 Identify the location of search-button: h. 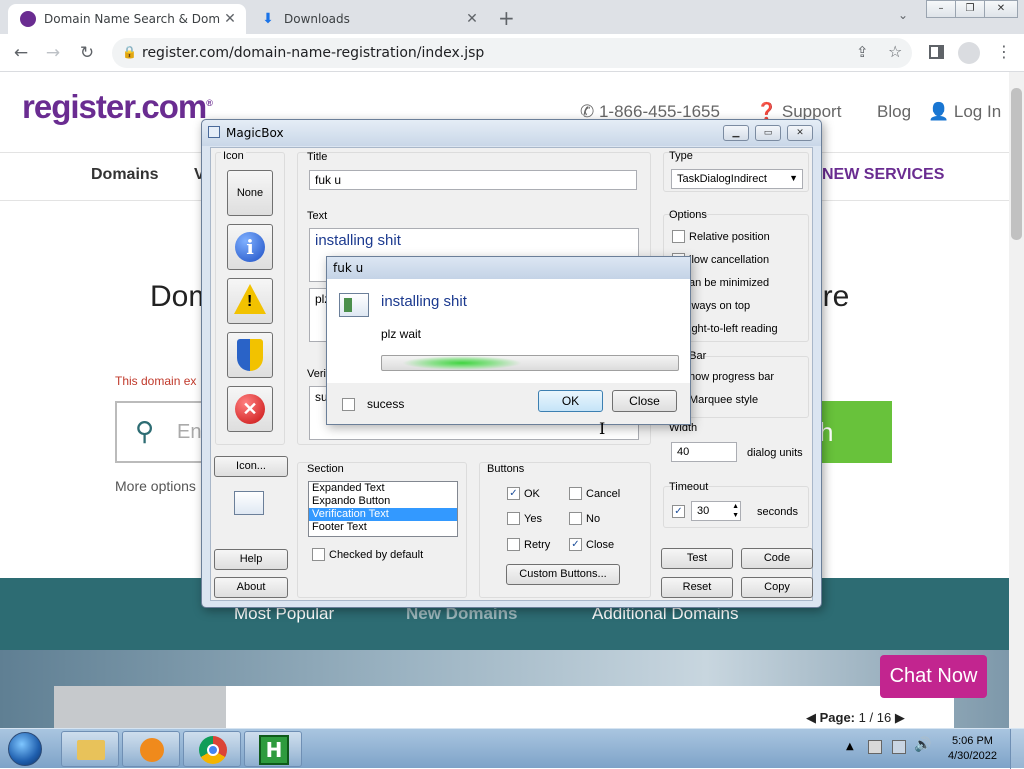
(853, 432).